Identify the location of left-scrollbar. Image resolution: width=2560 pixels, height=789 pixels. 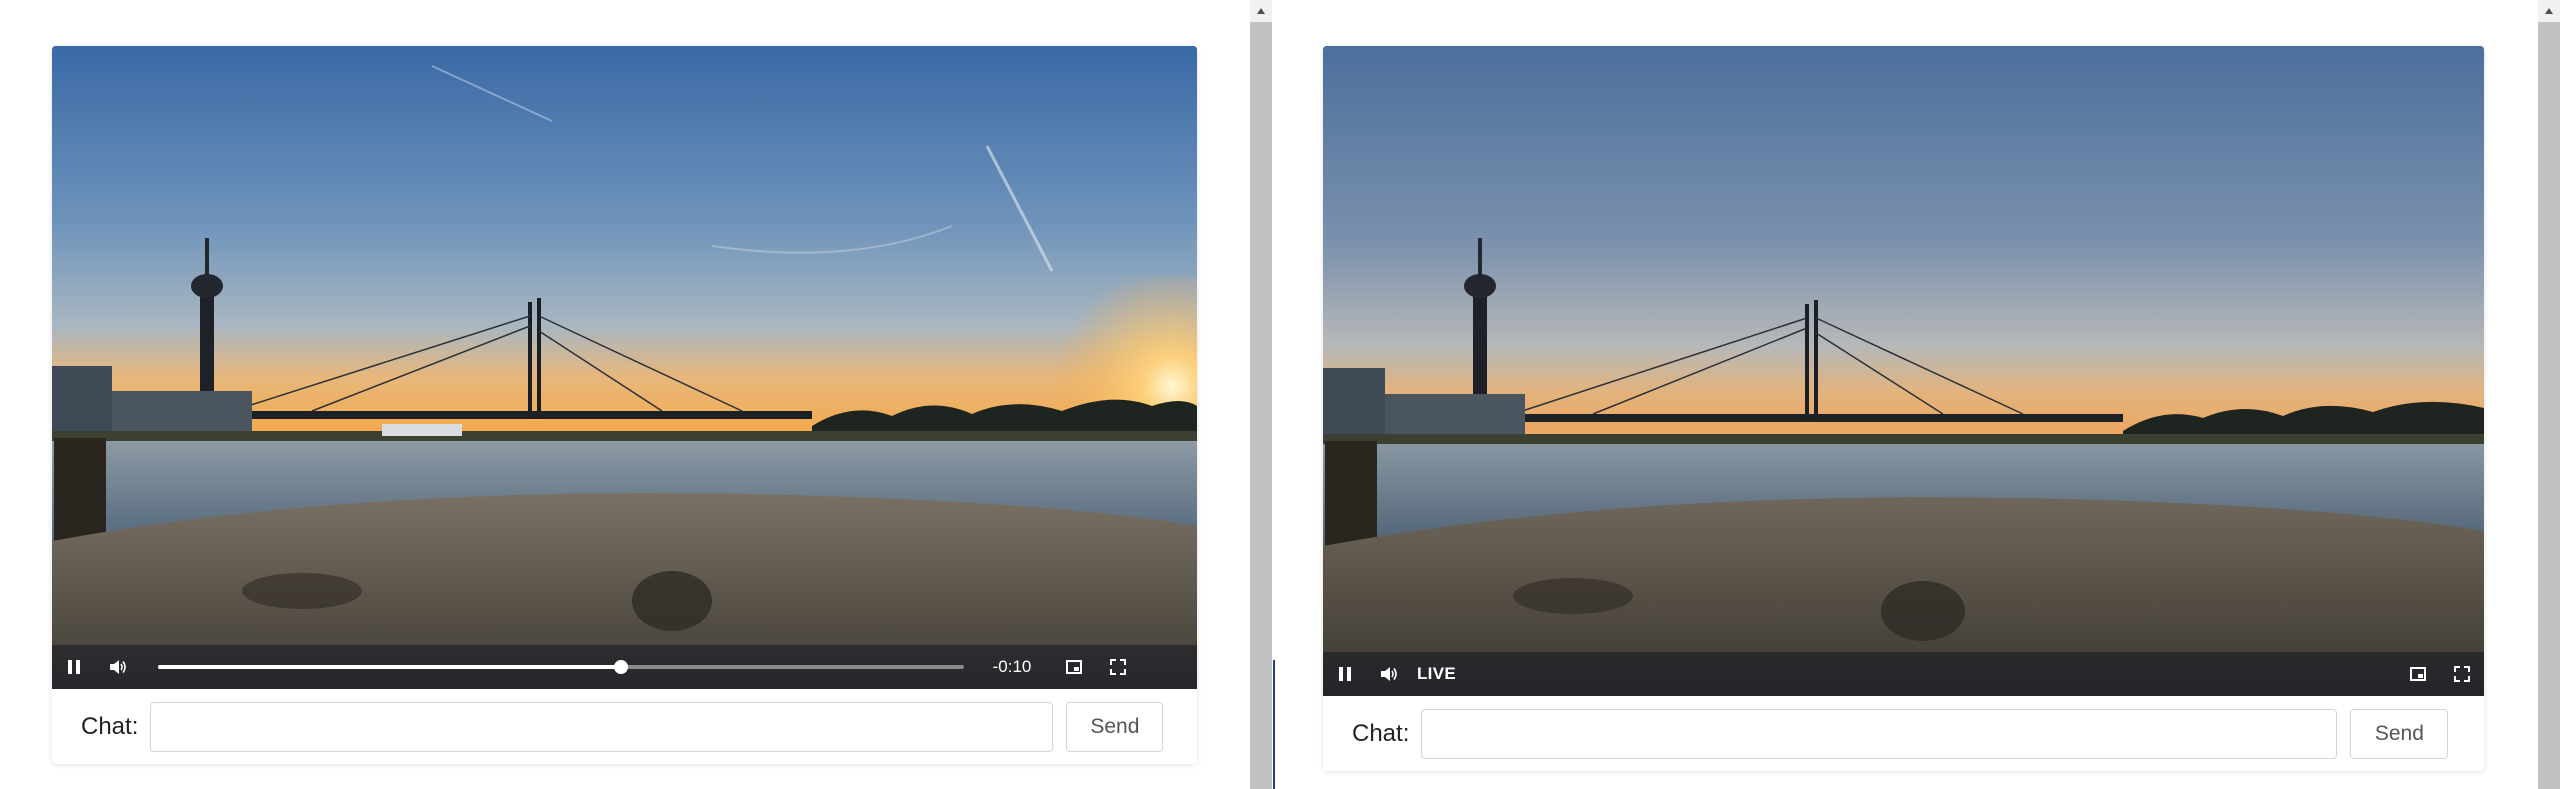
(1261, 394).